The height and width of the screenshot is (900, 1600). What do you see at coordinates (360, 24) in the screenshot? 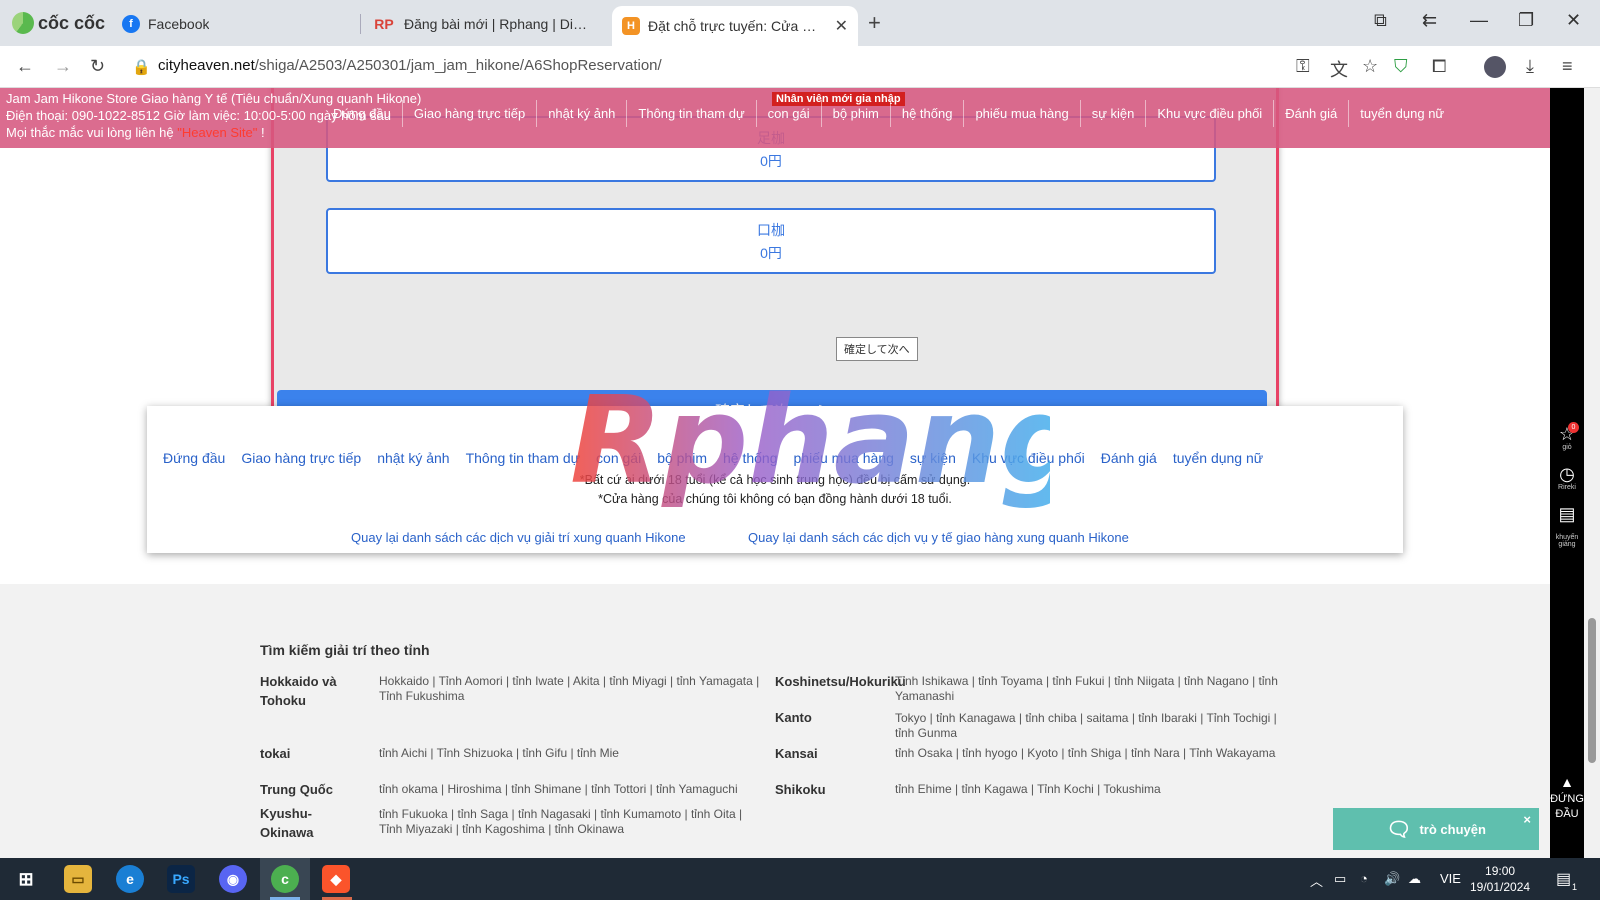
I see `tab-separator` at bounding box center [360, 24].